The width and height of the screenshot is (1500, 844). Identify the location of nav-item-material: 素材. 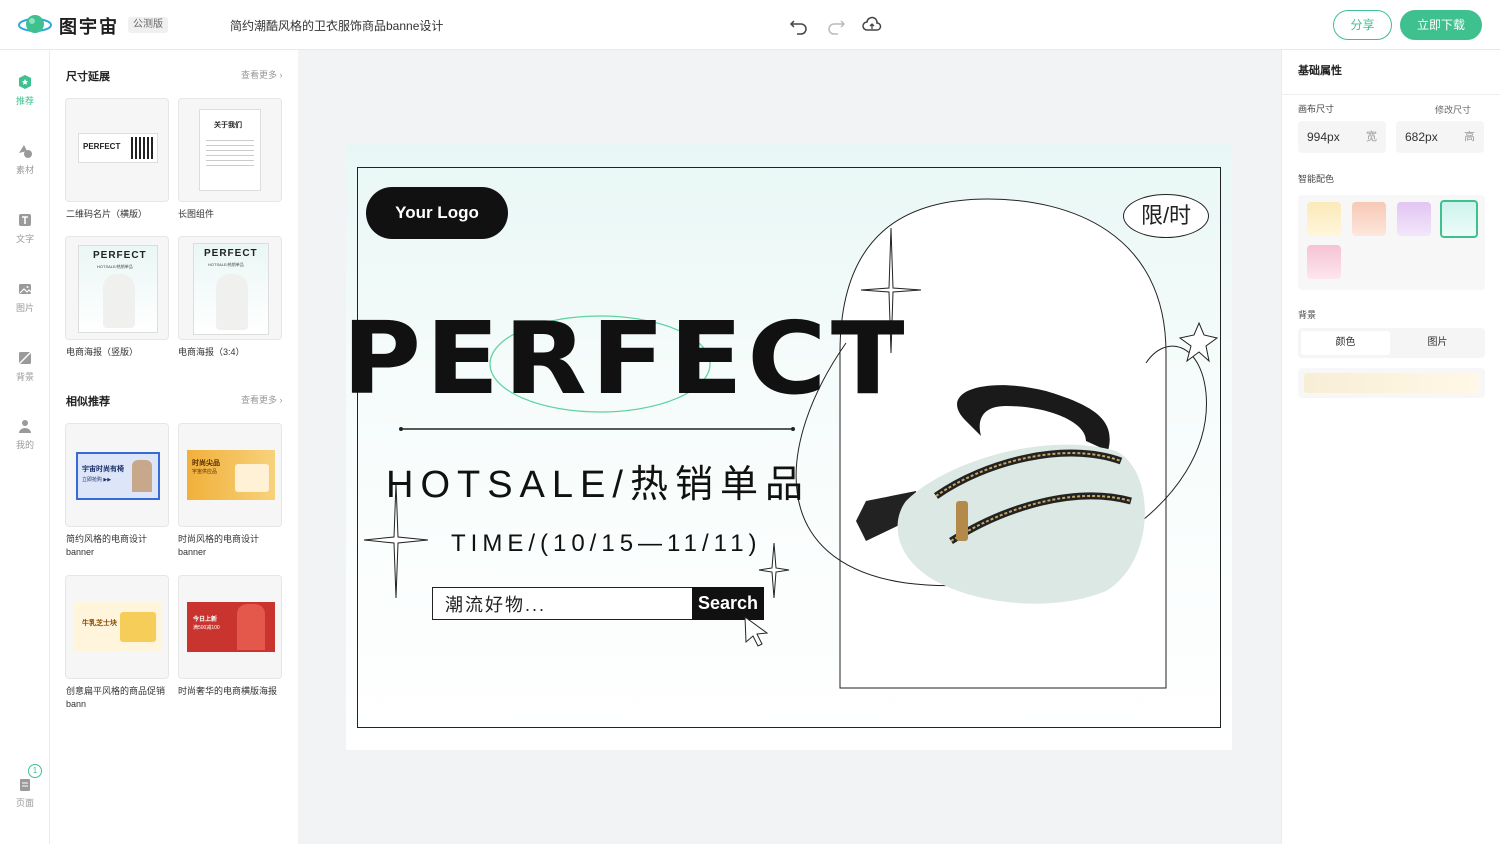
(25, 159).